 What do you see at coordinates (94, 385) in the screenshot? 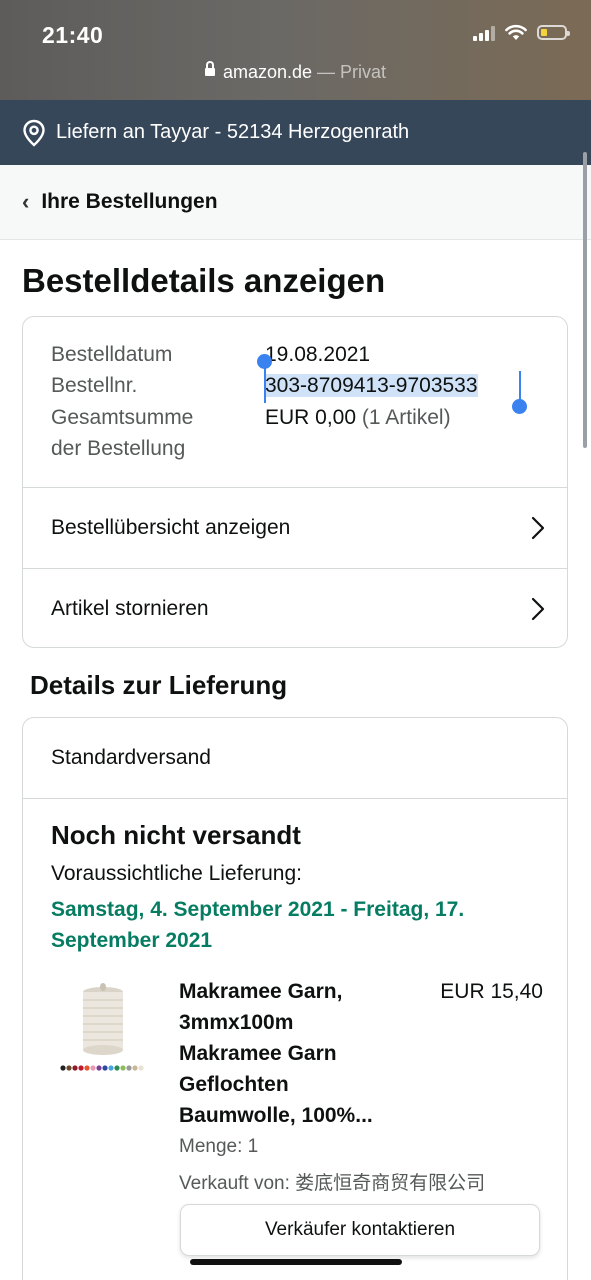
I see `order-number-label: Bestellnr.` at bounding box center [94, 385].